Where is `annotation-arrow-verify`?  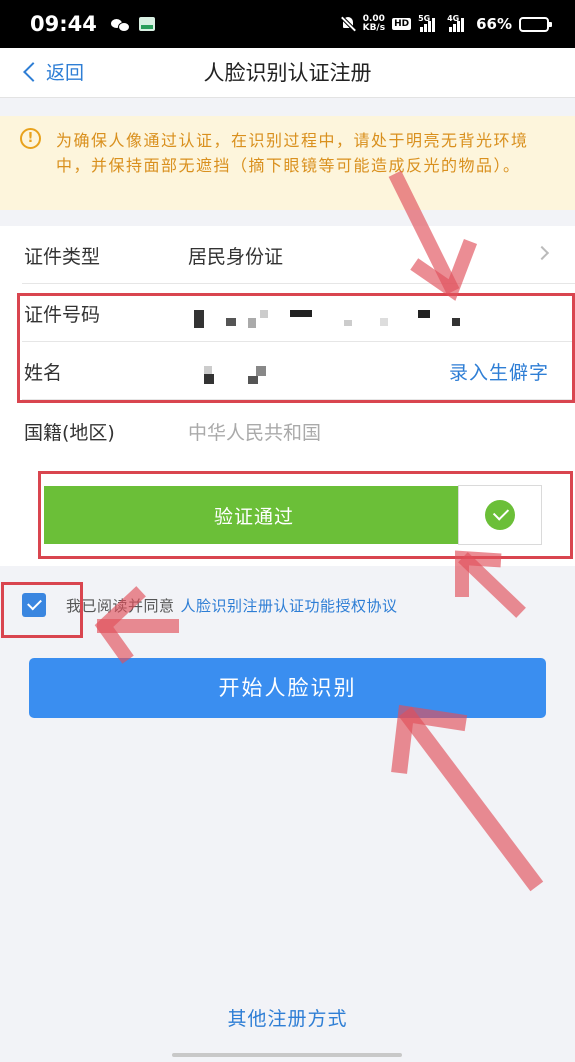 annotation-arrow-verify is located at coordinates (492, 585).